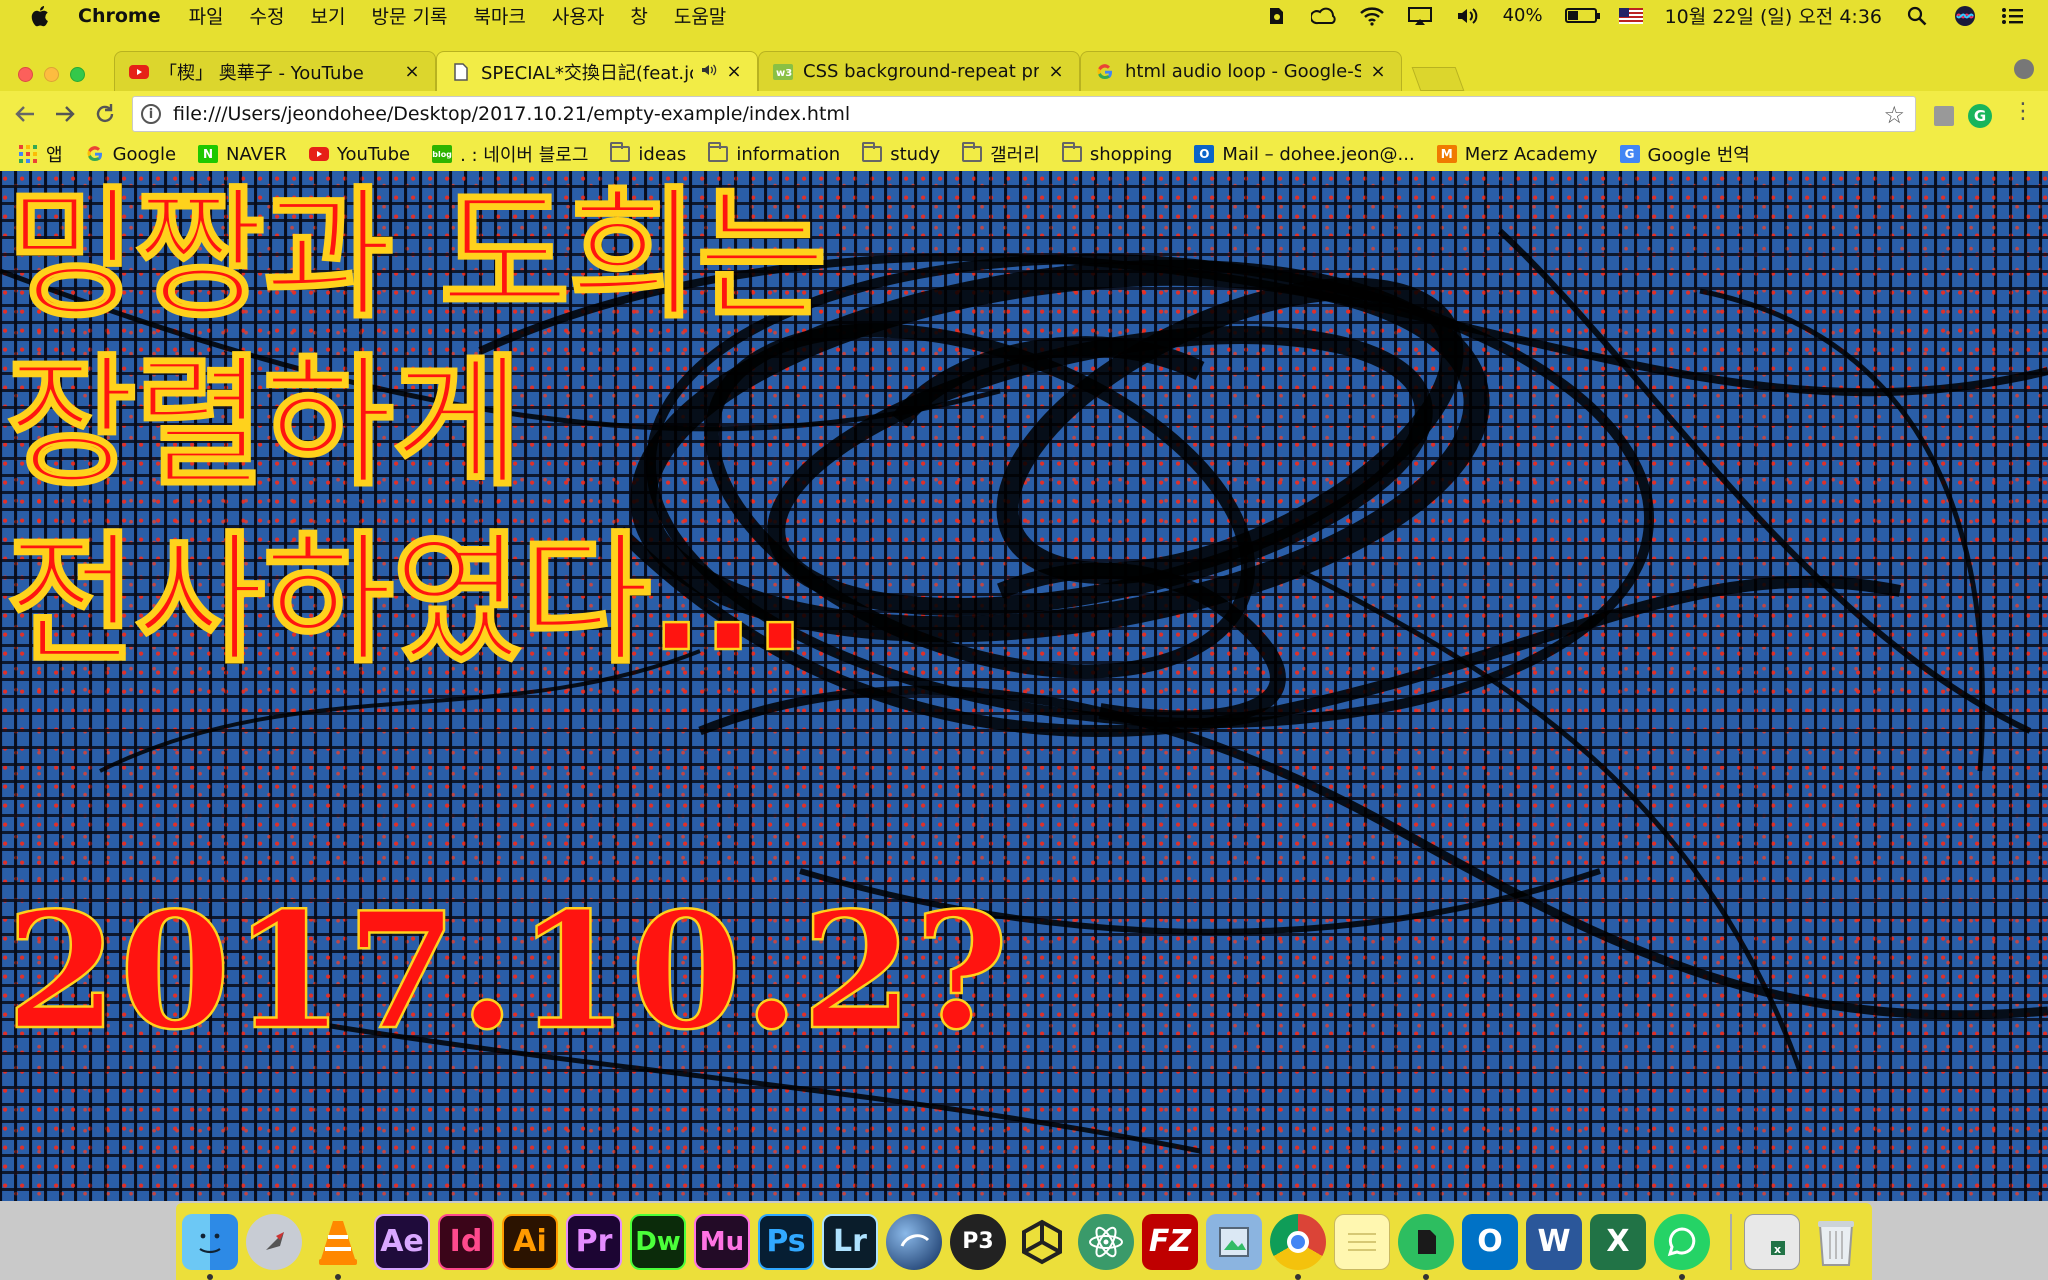 The width and height of the screenshot is (2048, 1280). What do you see at coordinates (1965, 16) in the screenshot?
I see `siri-icon` at bounding box center [1965, 16].